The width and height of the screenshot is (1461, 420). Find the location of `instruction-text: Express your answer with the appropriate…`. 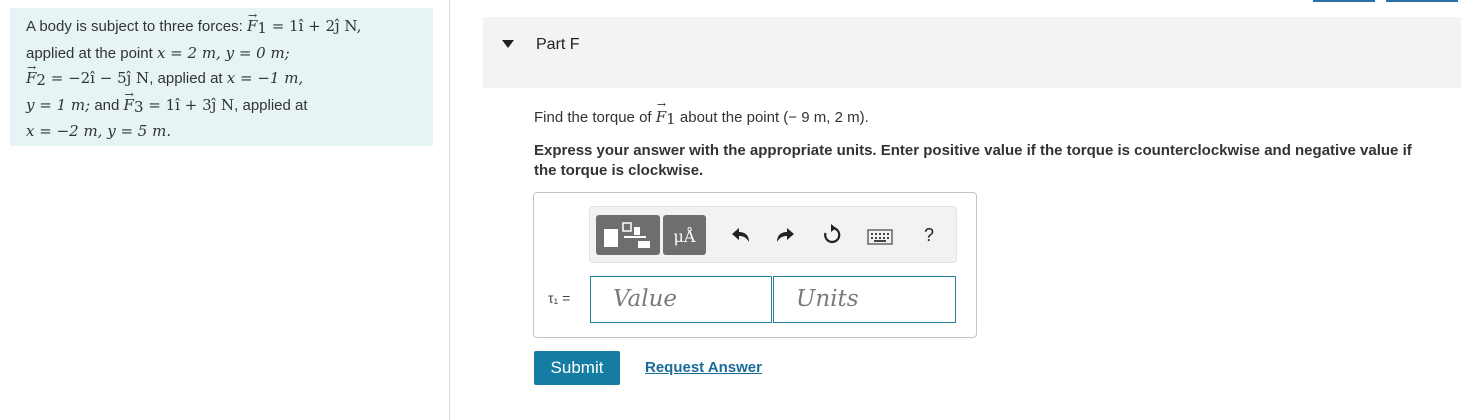

instruction-text: Express your answer with the appropriate… is located at coordinates (973, 160).